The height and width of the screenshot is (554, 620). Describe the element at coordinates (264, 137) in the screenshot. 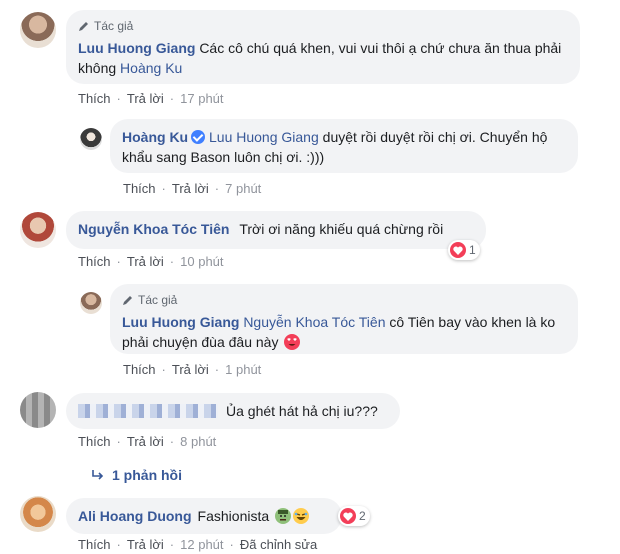

I see `mention-link: Luu Huong Giang` at that location.